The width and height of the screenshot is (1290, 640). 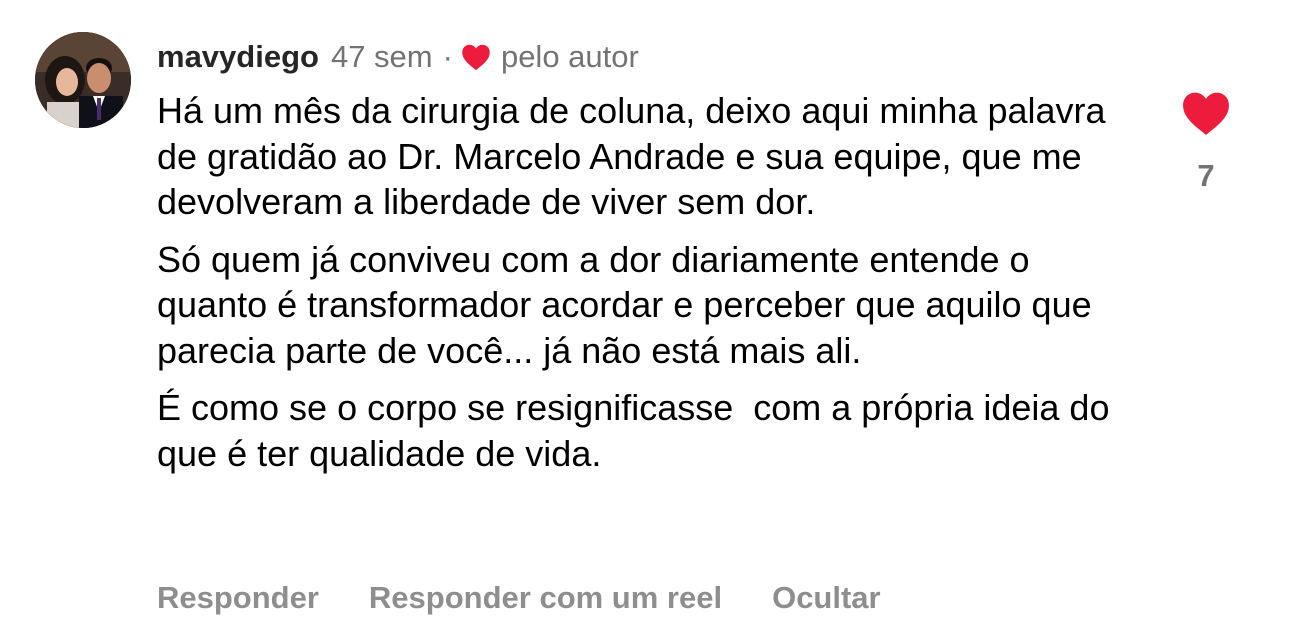 I want to click on comment-header: mavydiego 47 sem · pelo autor, so click(x=398, y=57).